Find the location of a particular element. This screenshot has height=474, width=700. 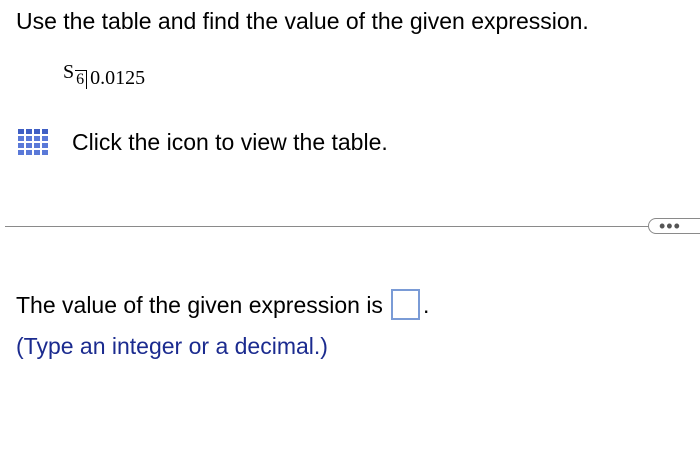

period-count: 6 is located at coordinates (81, 79).